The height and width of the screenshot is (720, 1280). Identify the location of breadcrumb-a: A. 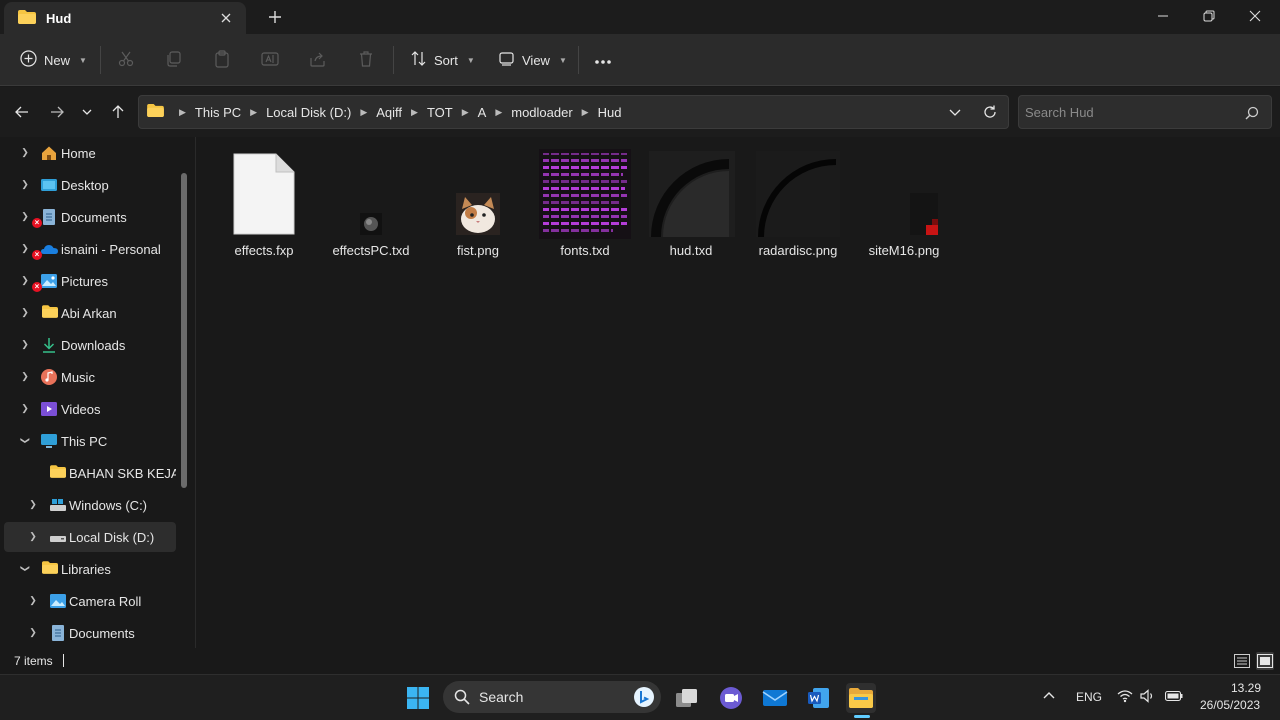
(482, 112).